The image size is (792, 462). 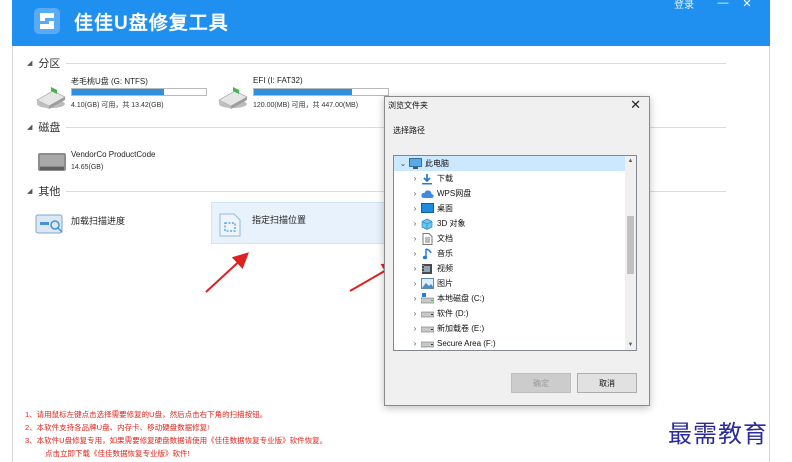 I want to click on tree-item-label: 下载, so click(x=445, y=178).